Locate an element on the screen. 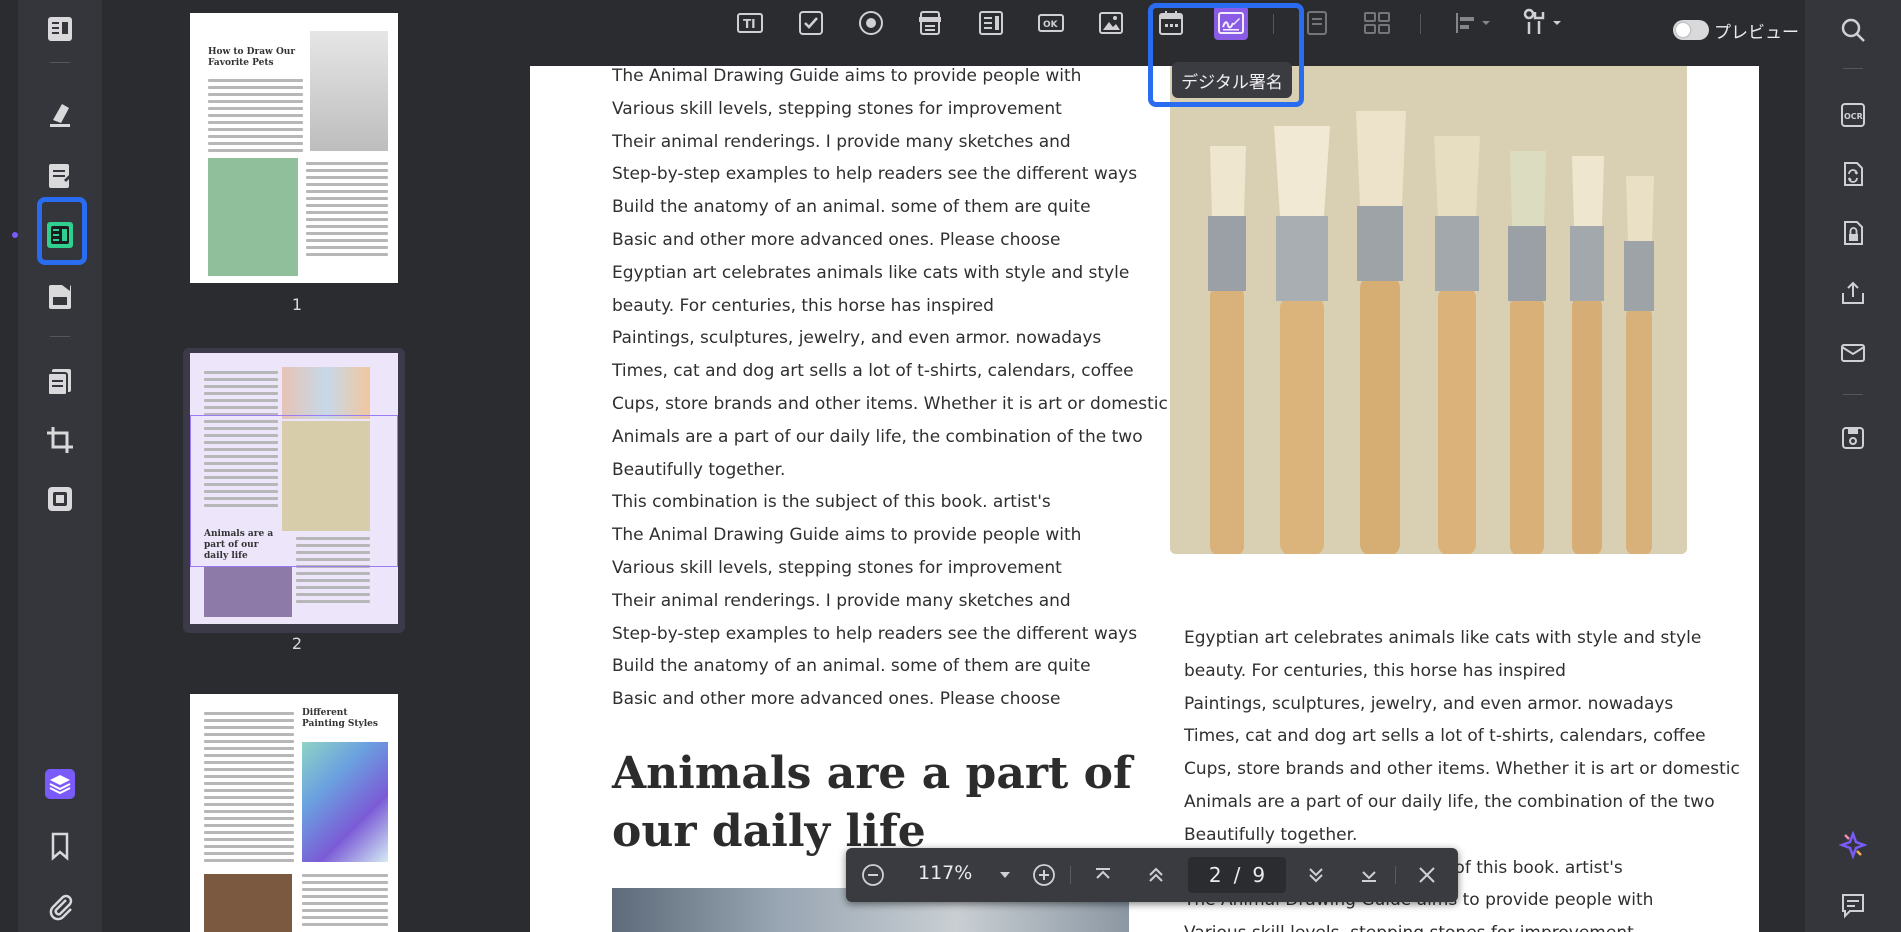 The image size is (1901, 932). protect-icon is located at coordinates (1853, 233).